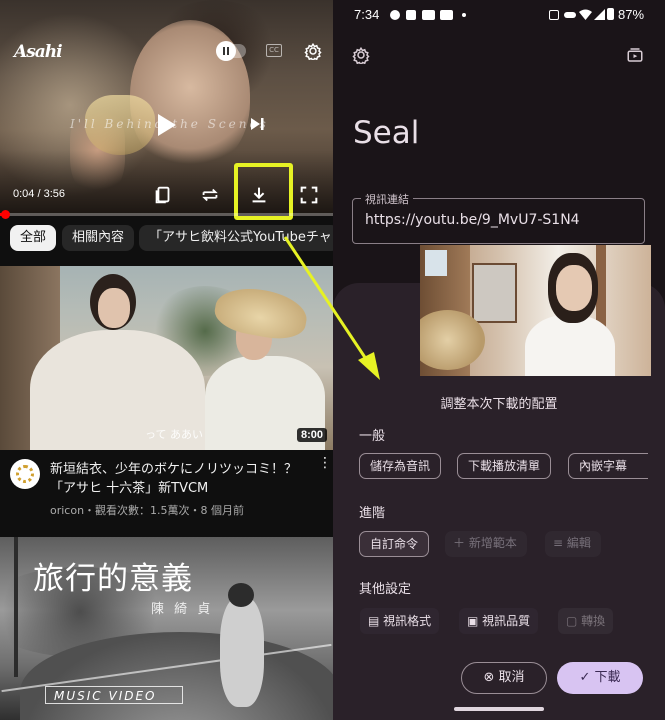  What do you see at coordinates (494, 293) in the screenshot?
I see `preview-shelf` at bounding box center [494, 293].